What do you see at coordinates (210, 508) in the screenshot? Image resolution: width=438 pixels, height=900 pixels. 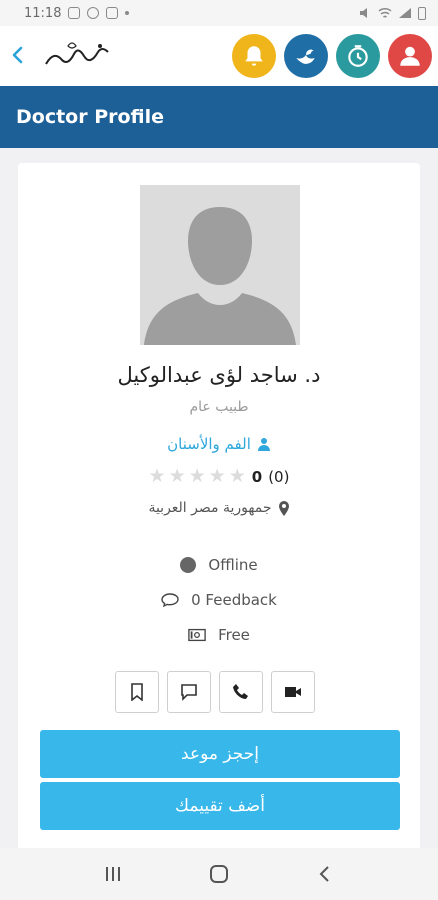 I see `location-label: جمهورية مصر العربية` at bounding box center [210, 508].